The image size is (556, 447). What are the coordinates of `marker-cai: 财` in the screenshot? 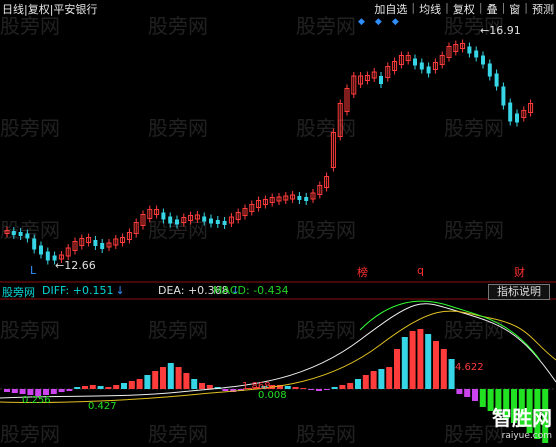 It's located at (519, 272).